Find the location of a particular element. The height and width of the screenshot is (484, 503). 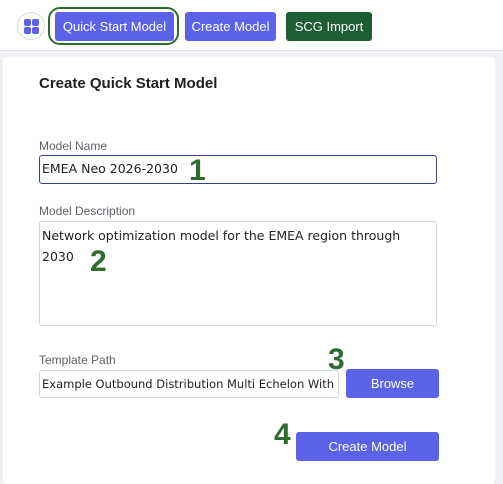

template-path-label: Template Path is located at coordinates (77, 360).